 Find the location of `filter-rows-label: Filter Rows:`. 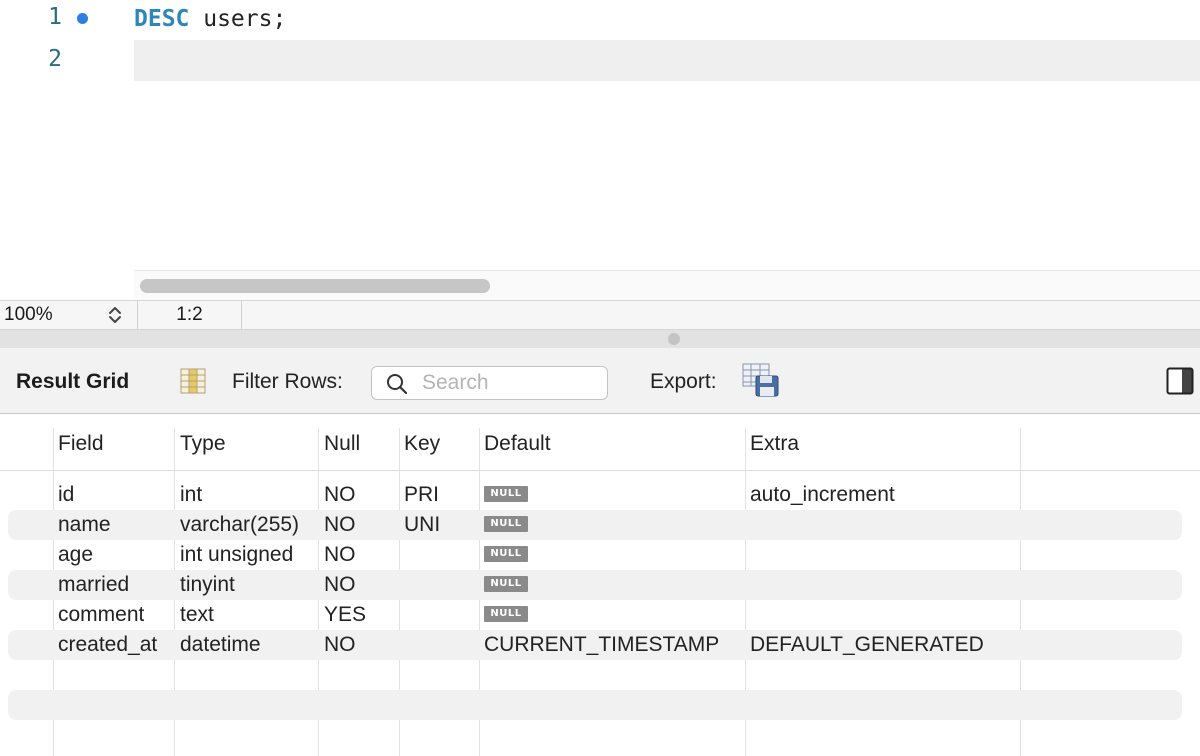

filter-rows-label: Filter Rows: is located at coordinates (287, 381).